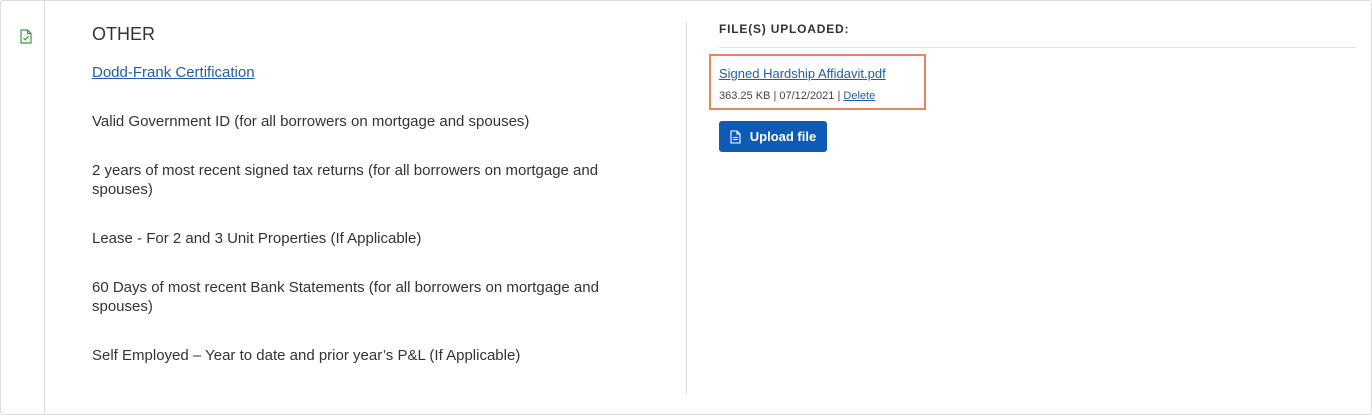 The image size is (1372, 415). Describe the element at coordinates (802, 74) in the screenshot. I see `uploaded-file-link: Signed Hardship Affidavit.pdf` at that location.